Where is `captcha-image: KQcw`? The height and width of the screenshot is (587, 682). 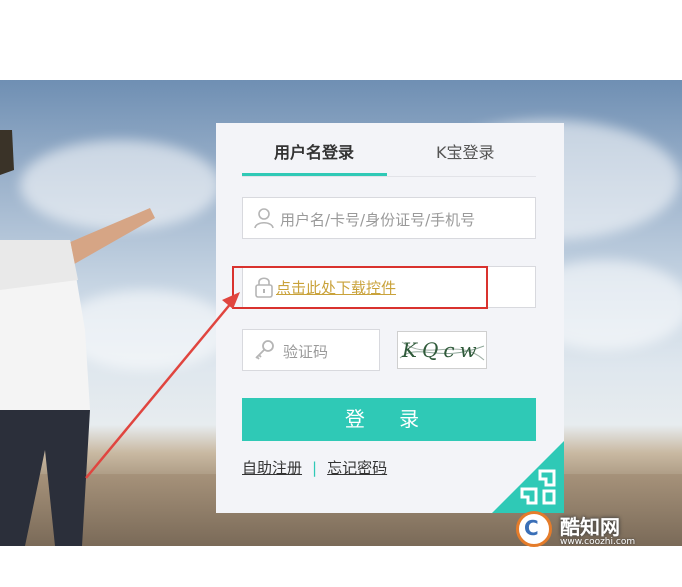
captcha-image: KQcw is located at coordinates (442, 350).